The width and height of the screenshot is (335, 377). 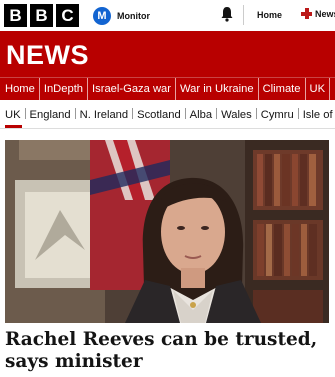 What do you see at coordinates (133, 15) in the screenshot?
I see `monitor-label: Monitor` at bounding box center [133, 15].